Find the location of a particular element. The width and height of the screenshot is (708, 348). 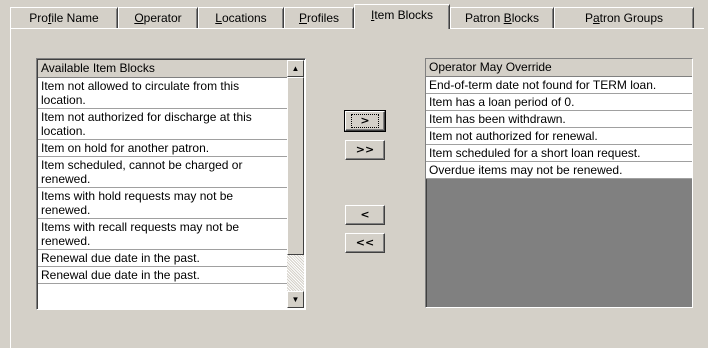

tab-profiles: Profiles is located at coordinates (319, 17).